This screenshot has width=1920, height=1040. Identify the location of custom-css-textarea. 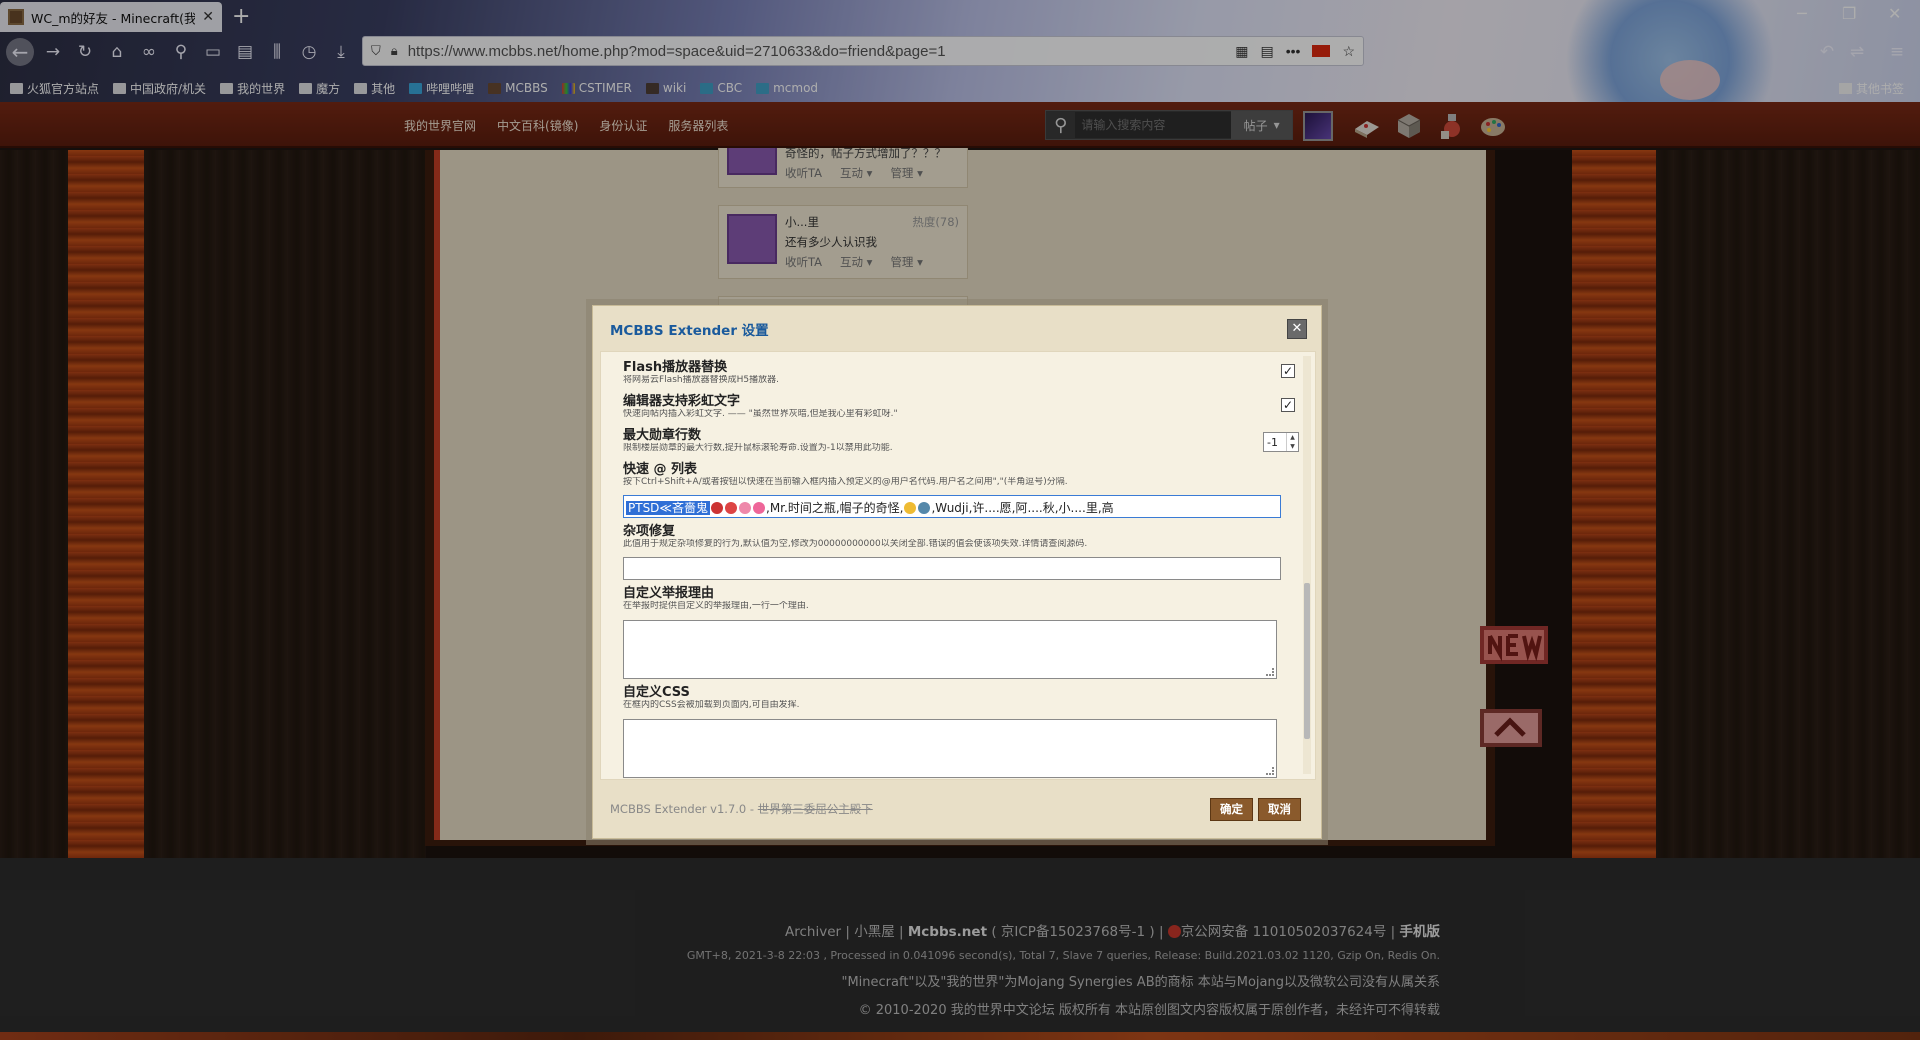
(950, 748).